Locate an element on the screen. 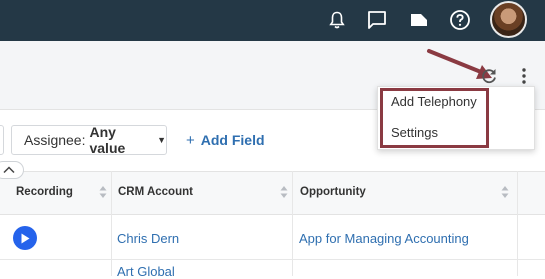 The width and height of the screenshot is (545, 279). play-recording-button is located at coordinates (25, 238).